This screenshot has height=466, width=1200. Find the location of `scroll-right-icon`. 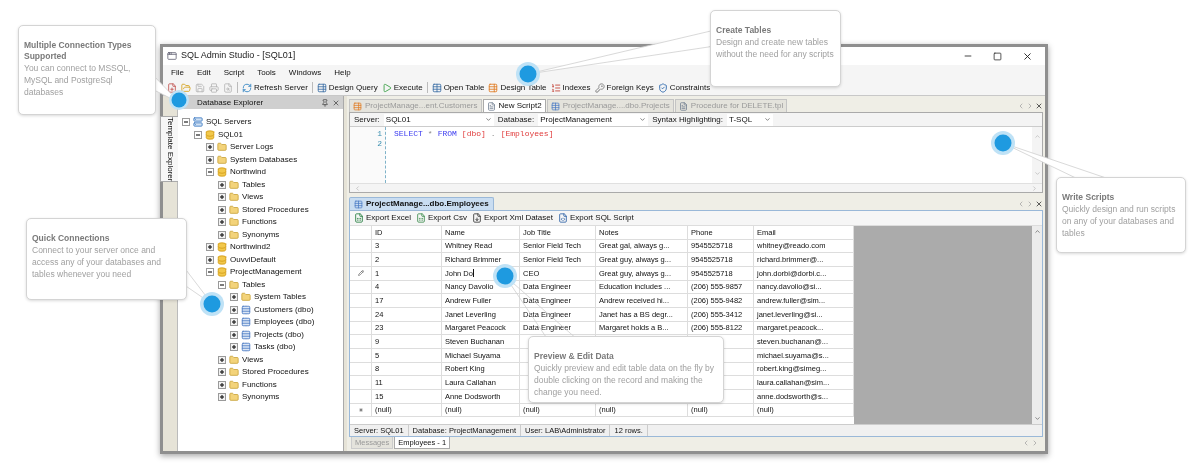

scroll-right-icon is located at coordinates (1035, 443).